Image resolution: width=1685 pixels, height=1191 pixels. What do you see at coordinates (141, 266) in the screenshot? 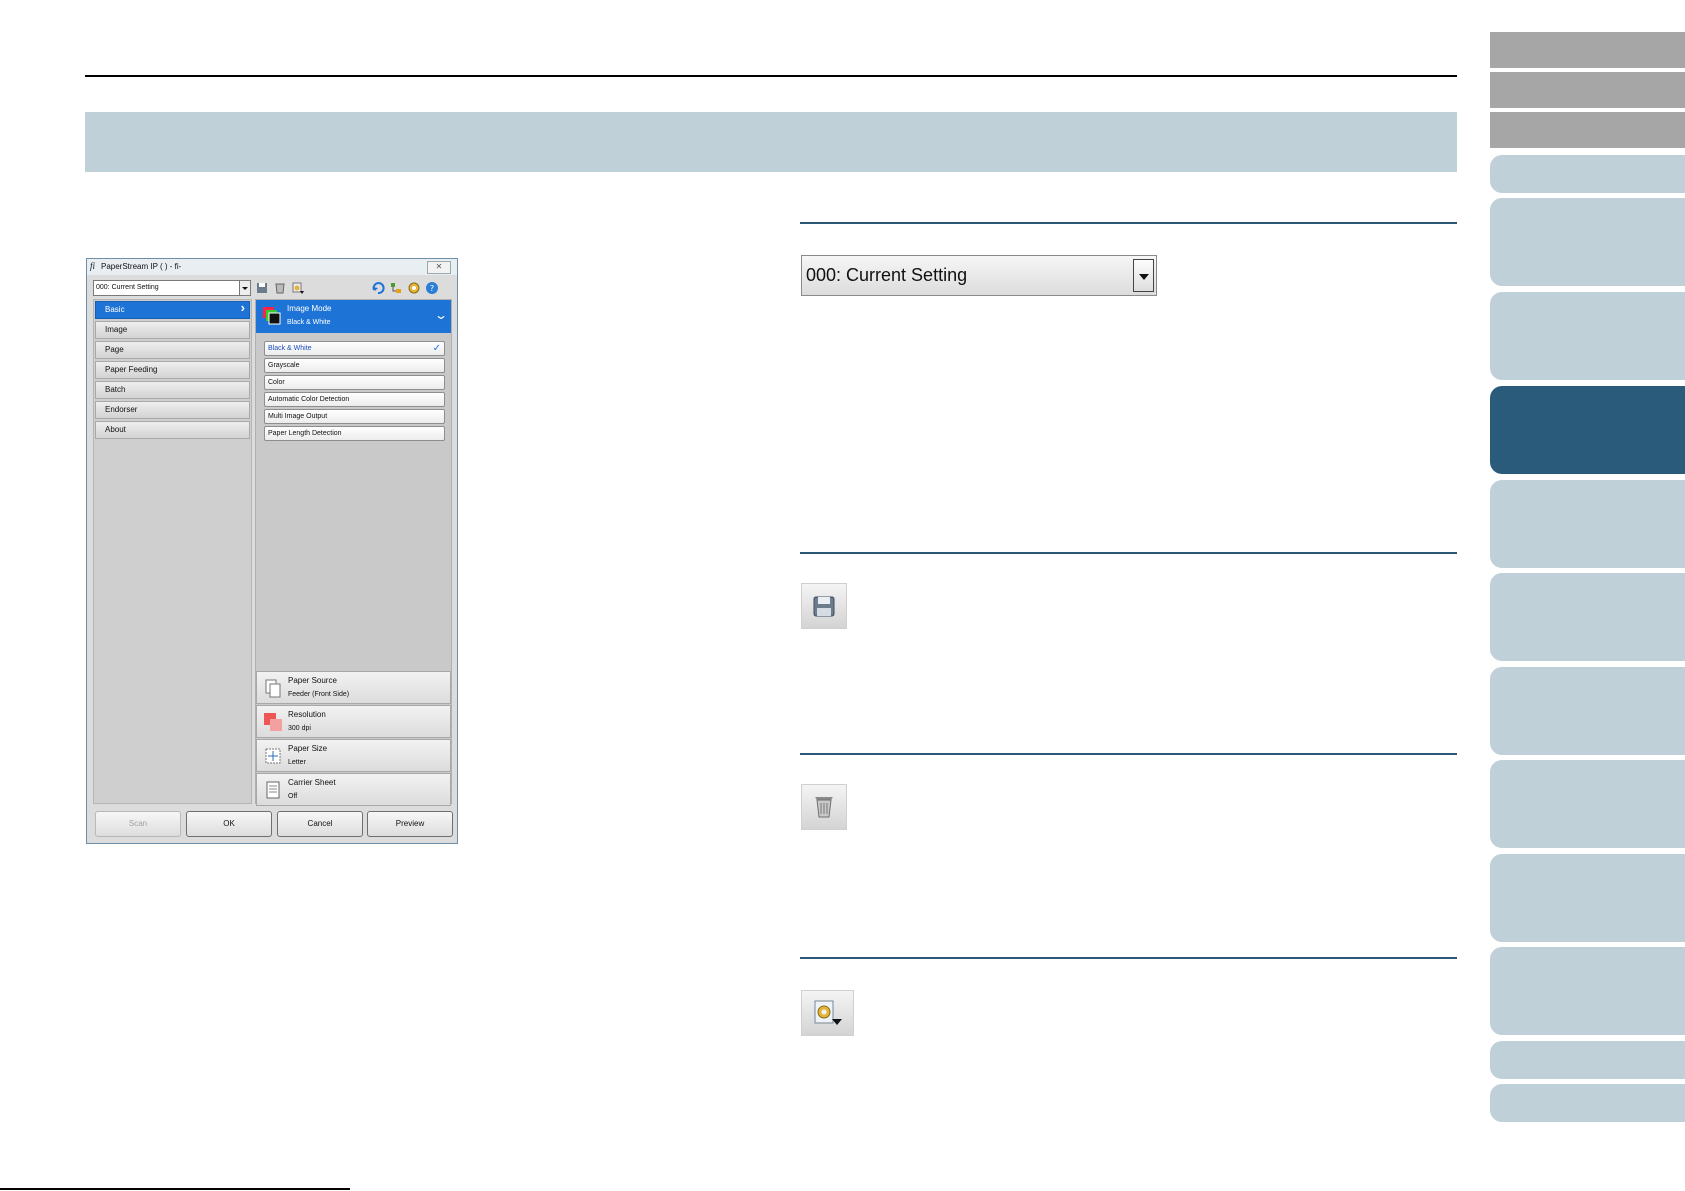
I see `dialog-title: PaperStream IP ( ) - fi-` at bounding box center [141, 266].